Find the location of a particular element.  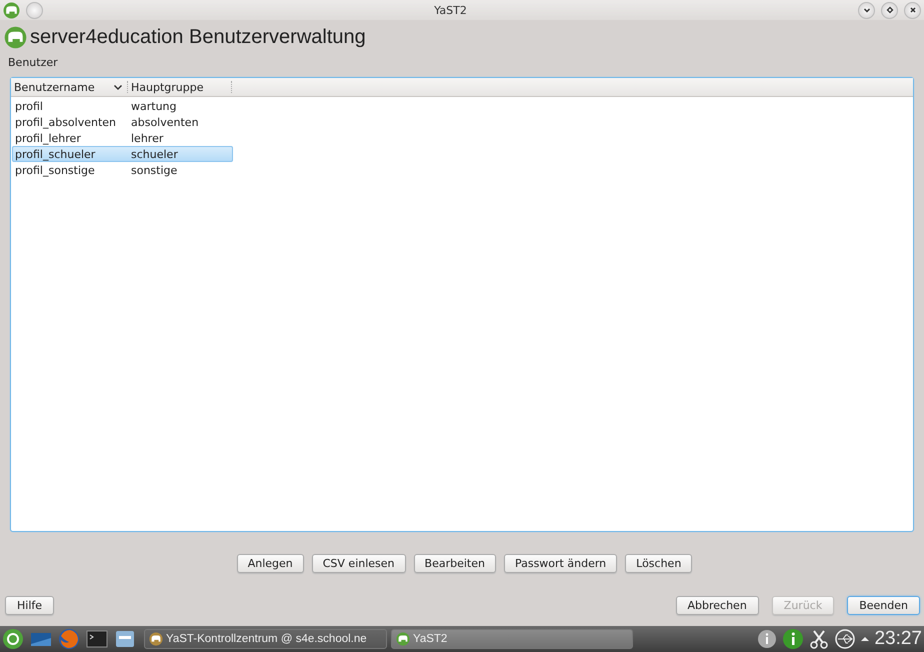

table-cell-text: profil is located at coordinates (29, 106).